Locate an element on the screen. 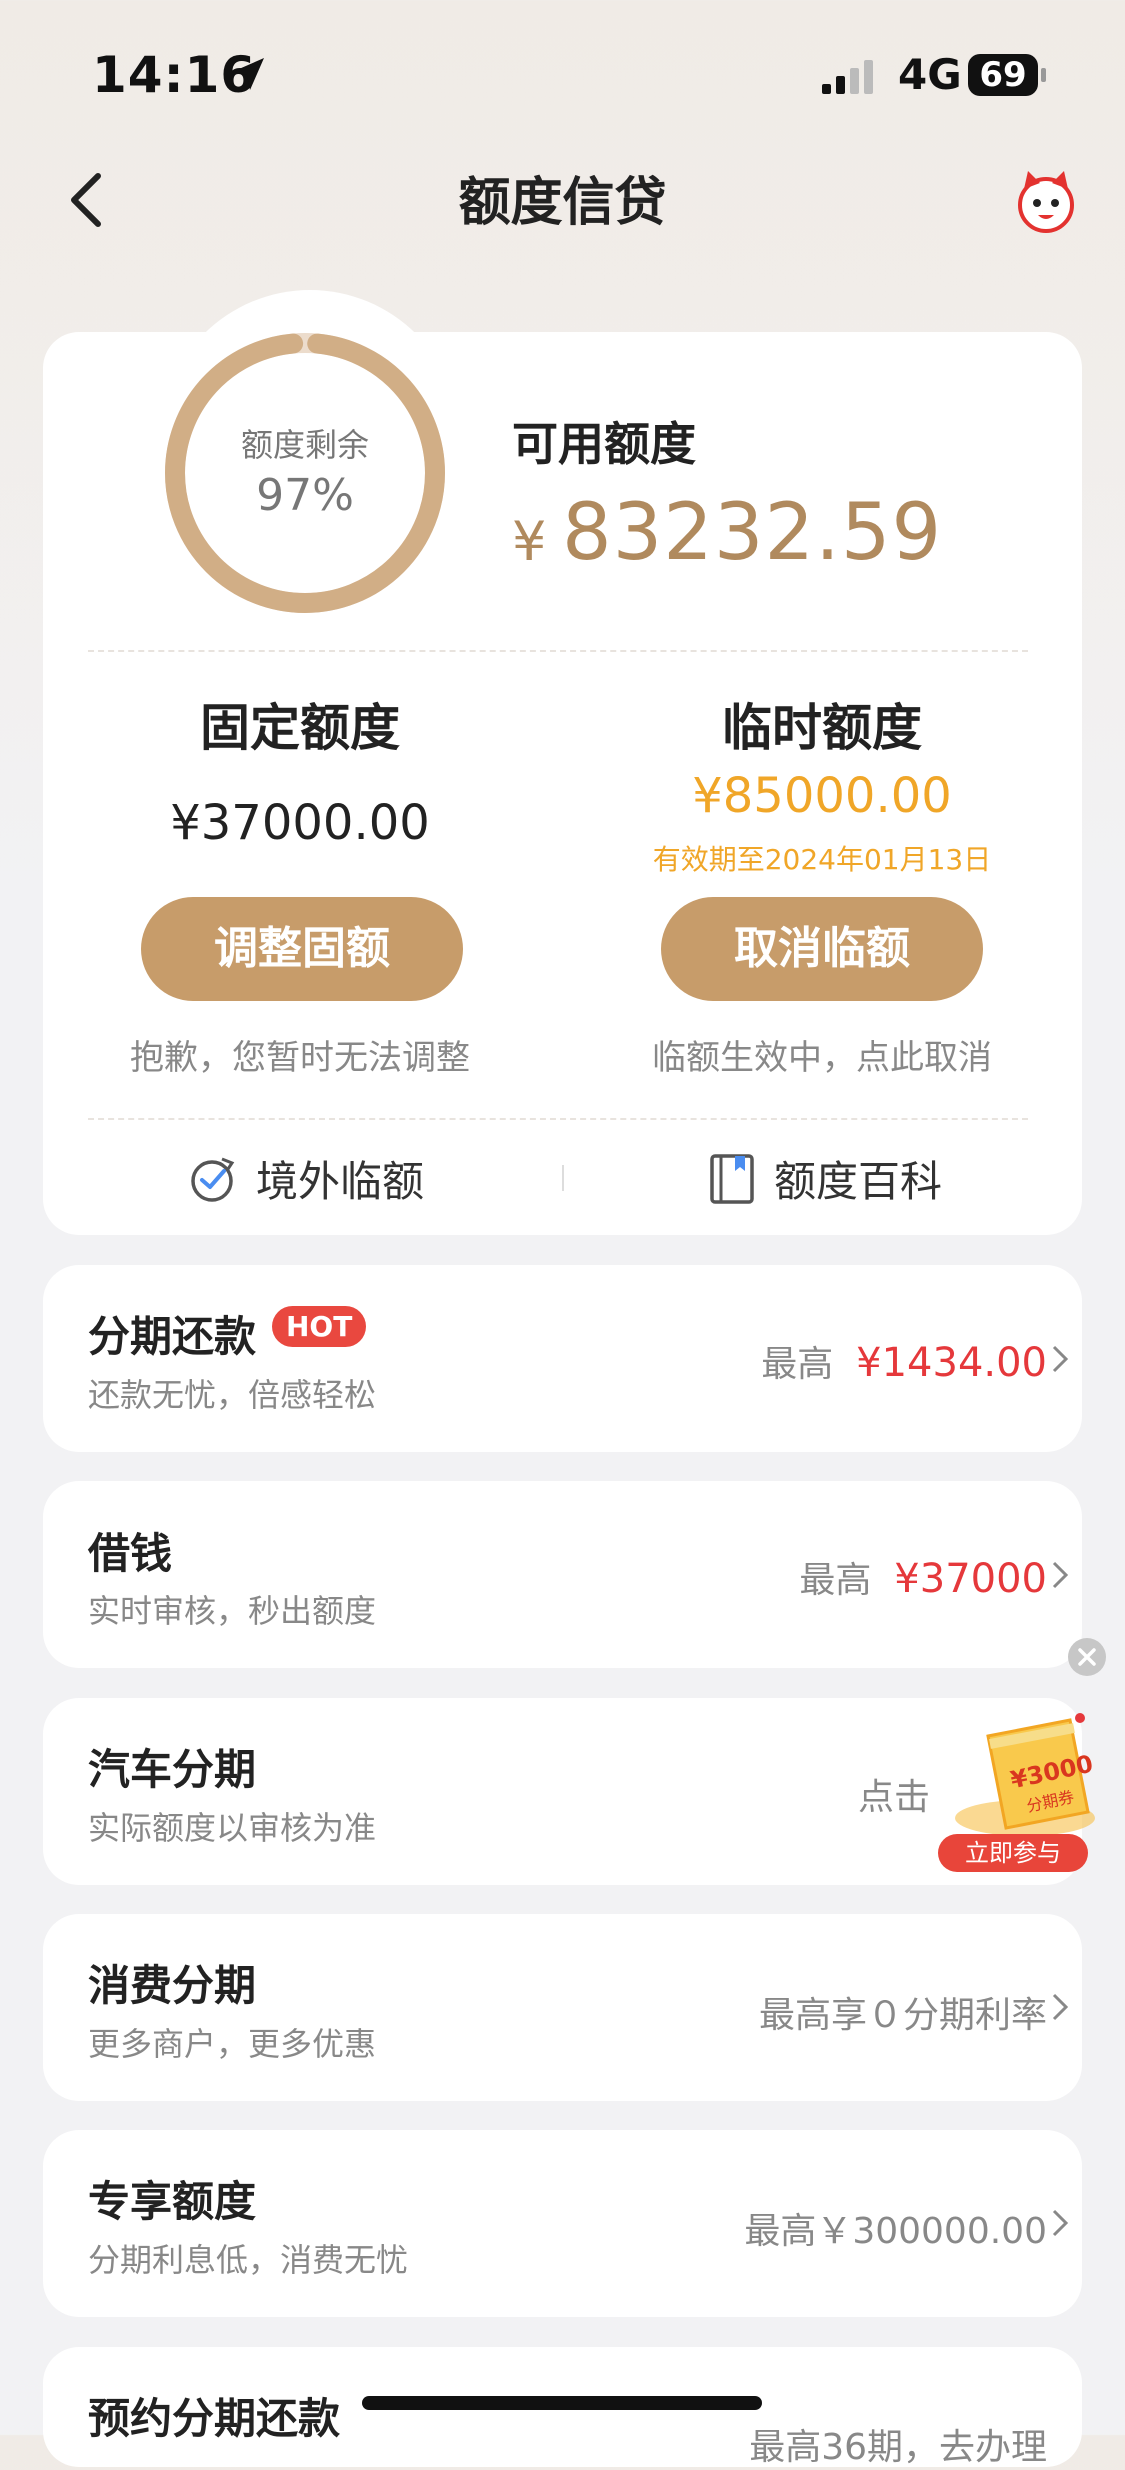 The width and height of the screenshot is (1125, 2470). consumer-installment-title: 消费分期 is located at coordinates (172, 1985).